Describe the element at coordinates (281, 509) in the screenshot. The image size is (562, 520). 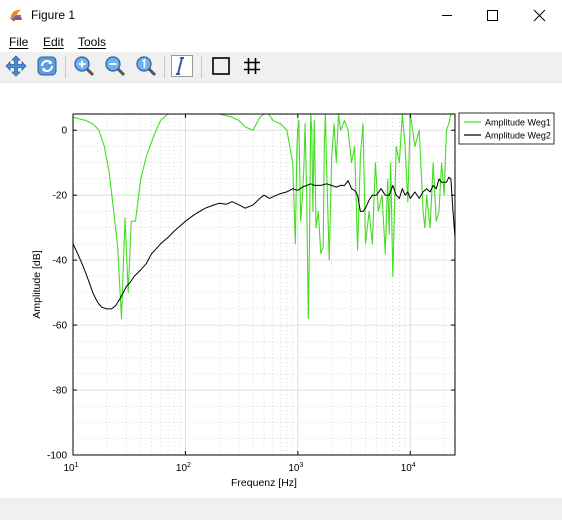
I see `status-bar` at that location.